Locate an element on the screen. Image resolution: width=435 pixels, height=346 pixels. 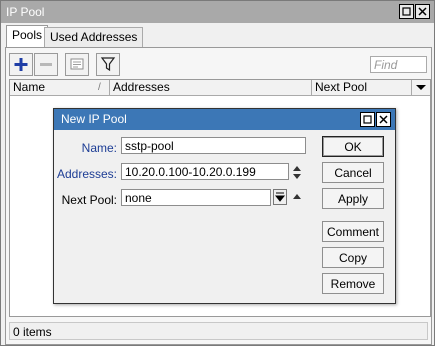
dialog-close-button is located at coordinates (383, 119).